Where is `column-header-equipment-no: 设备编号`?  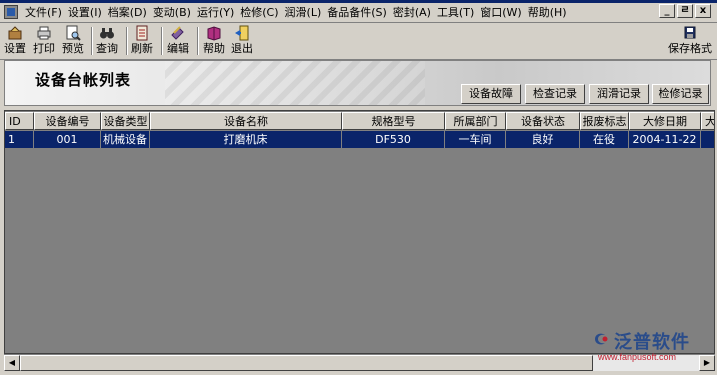 column-header-equipment-no: 设备编号 is located at coordinates (67, 121).